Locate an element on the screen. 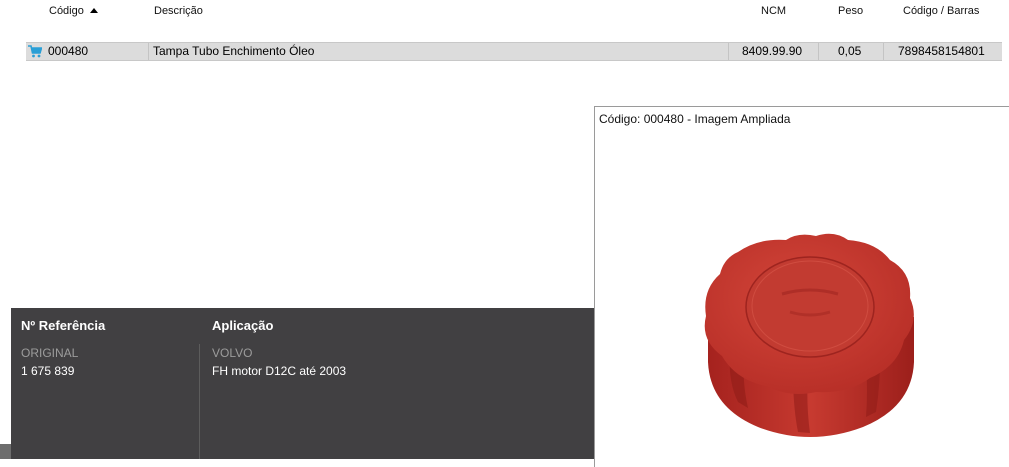 The image size is (1009, 467). cart-icon is located at coordinates (35, 51).